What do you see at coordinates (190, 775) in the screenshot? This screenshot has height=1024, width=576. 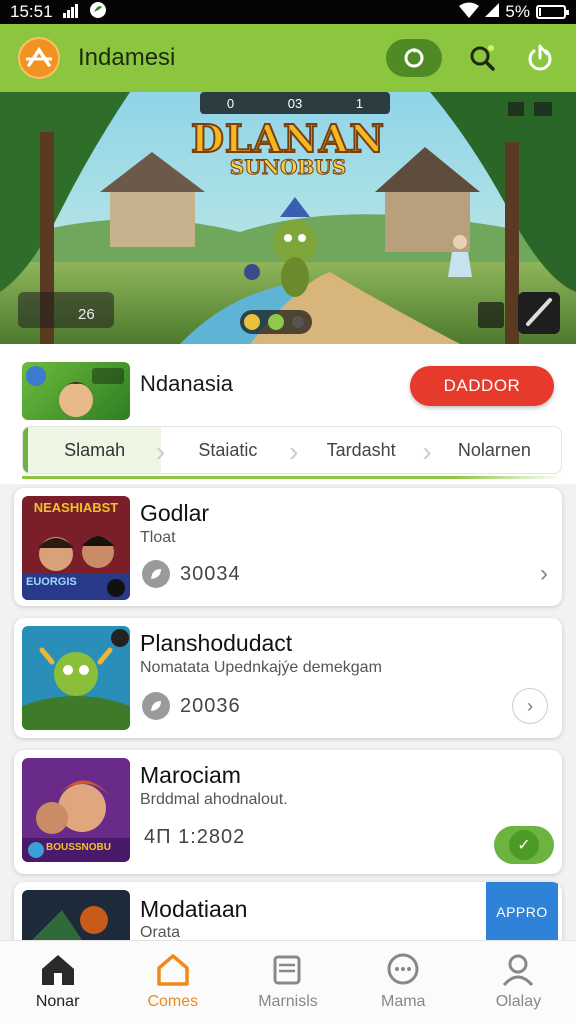 I see `game-title: Marociam` at bounding box center [190, 775].